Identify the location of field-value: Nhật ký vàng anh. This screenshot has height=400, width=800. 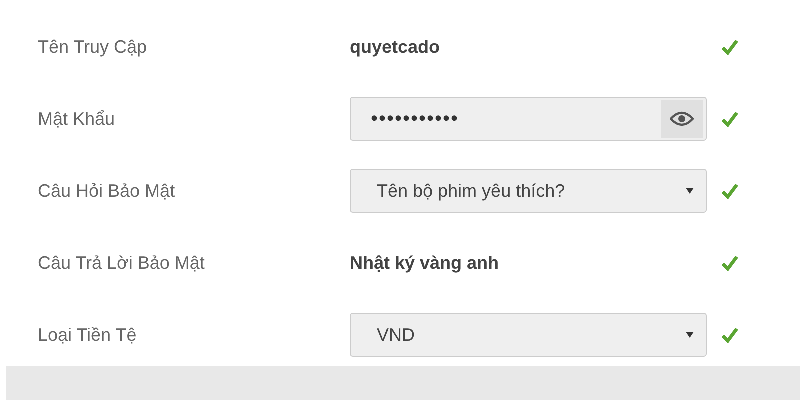
(425, 263).